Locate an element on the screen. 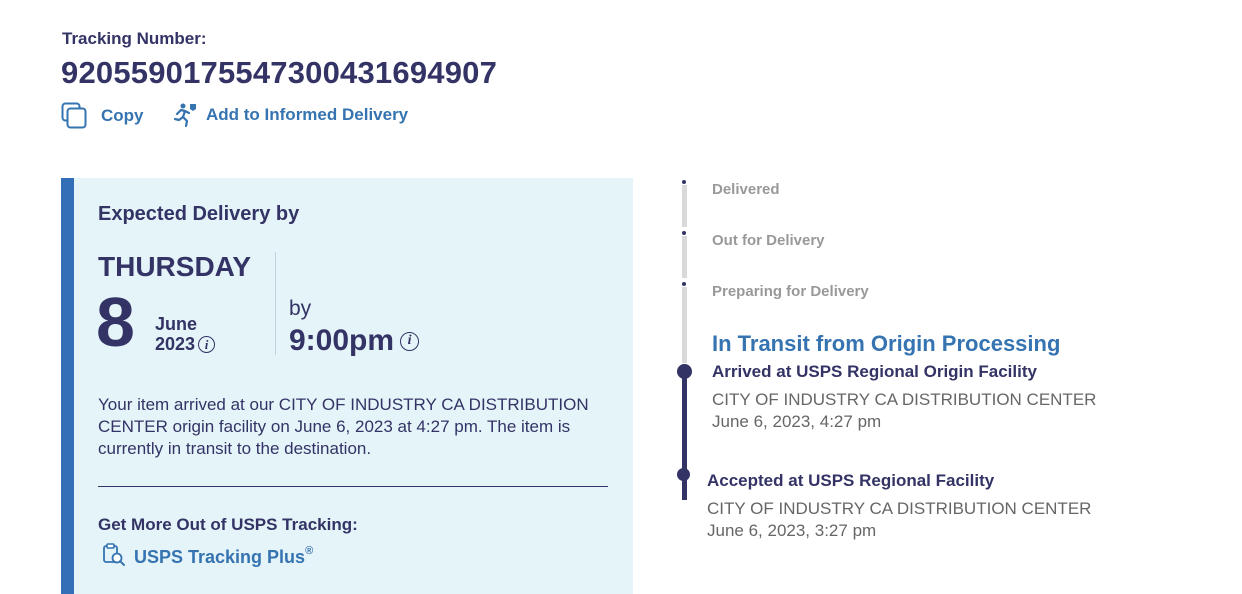  card-accent-bar is located at coordinates (67, 386).